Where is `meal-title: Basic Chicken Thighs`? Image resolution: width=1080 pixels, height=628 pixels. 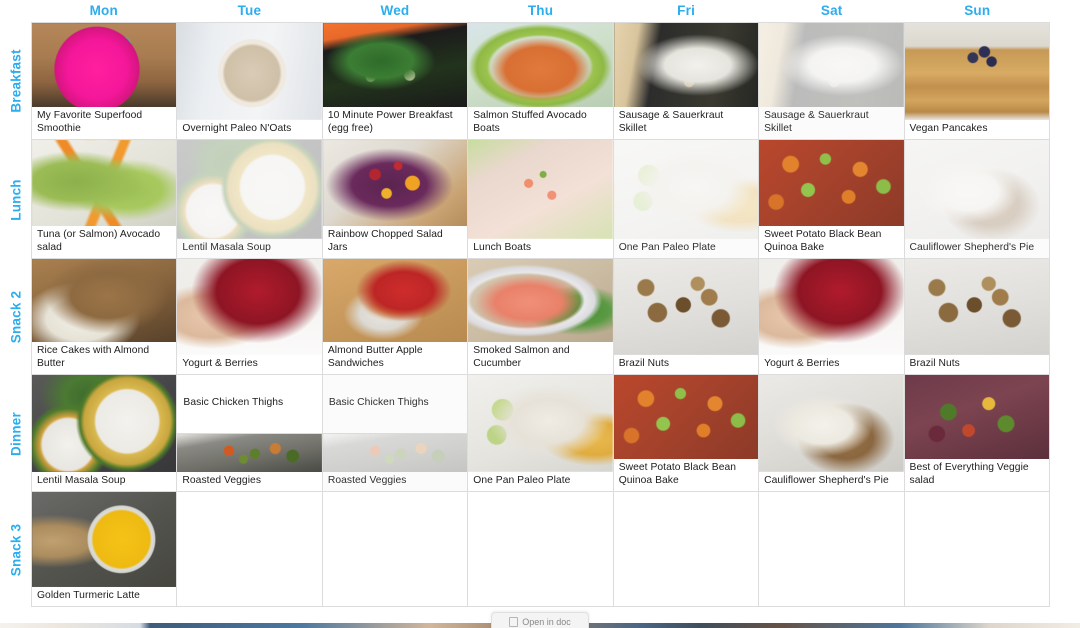
meal-title: Basic Chicken Thighs is located at coordinates (249, 404).